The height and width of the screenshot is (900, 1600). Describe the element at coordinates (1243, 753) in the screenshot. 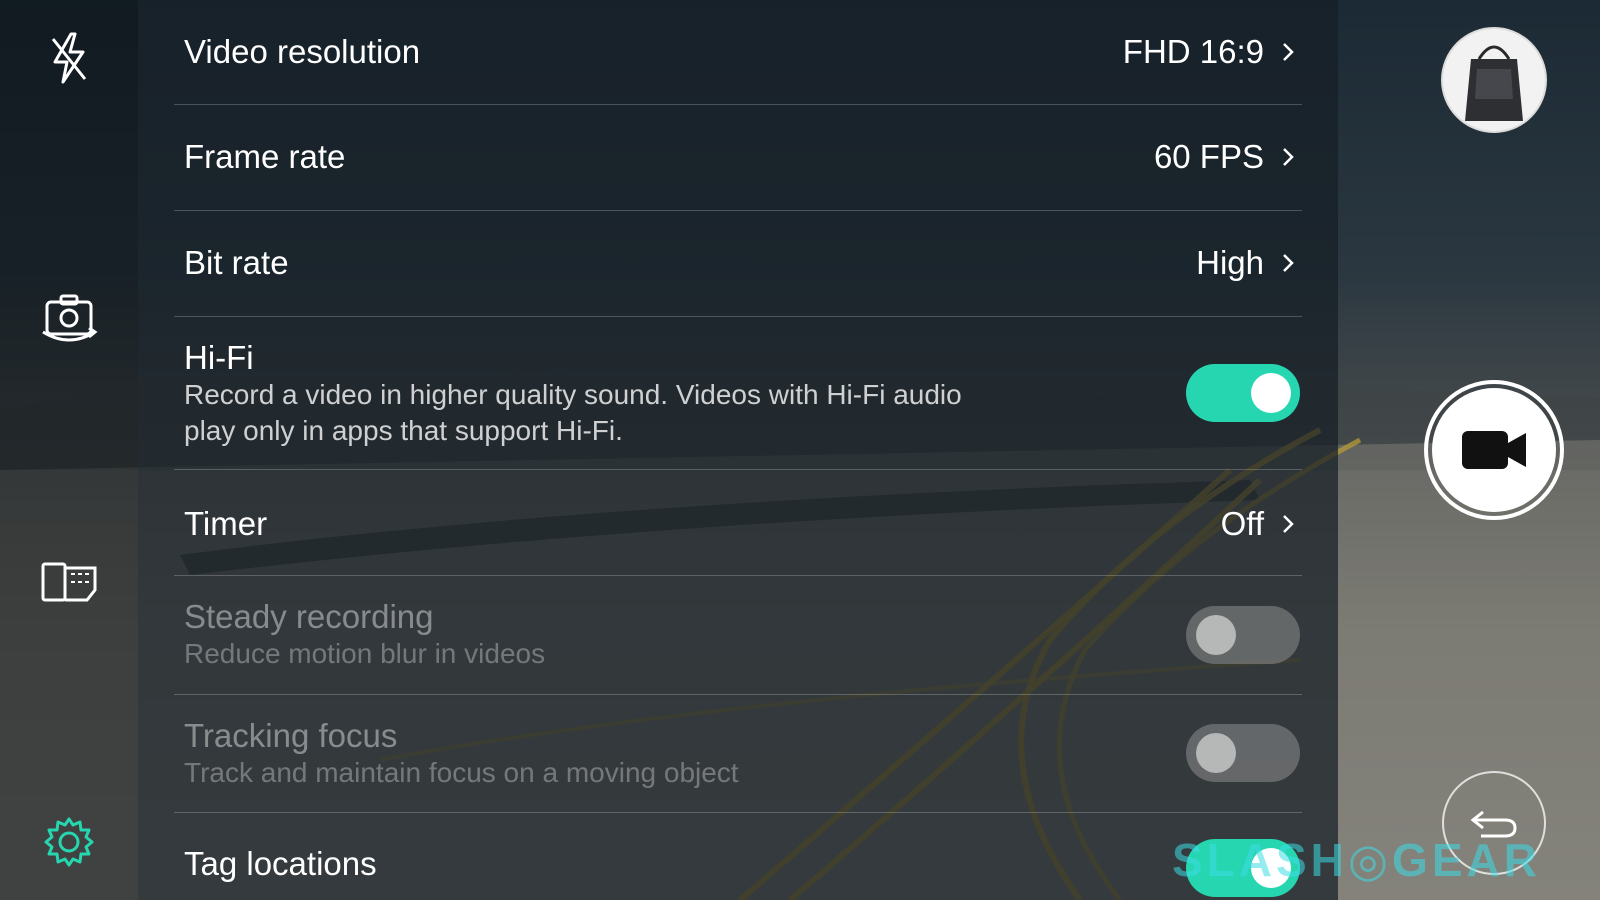

I see `tracking-focus-toggle` at that location.